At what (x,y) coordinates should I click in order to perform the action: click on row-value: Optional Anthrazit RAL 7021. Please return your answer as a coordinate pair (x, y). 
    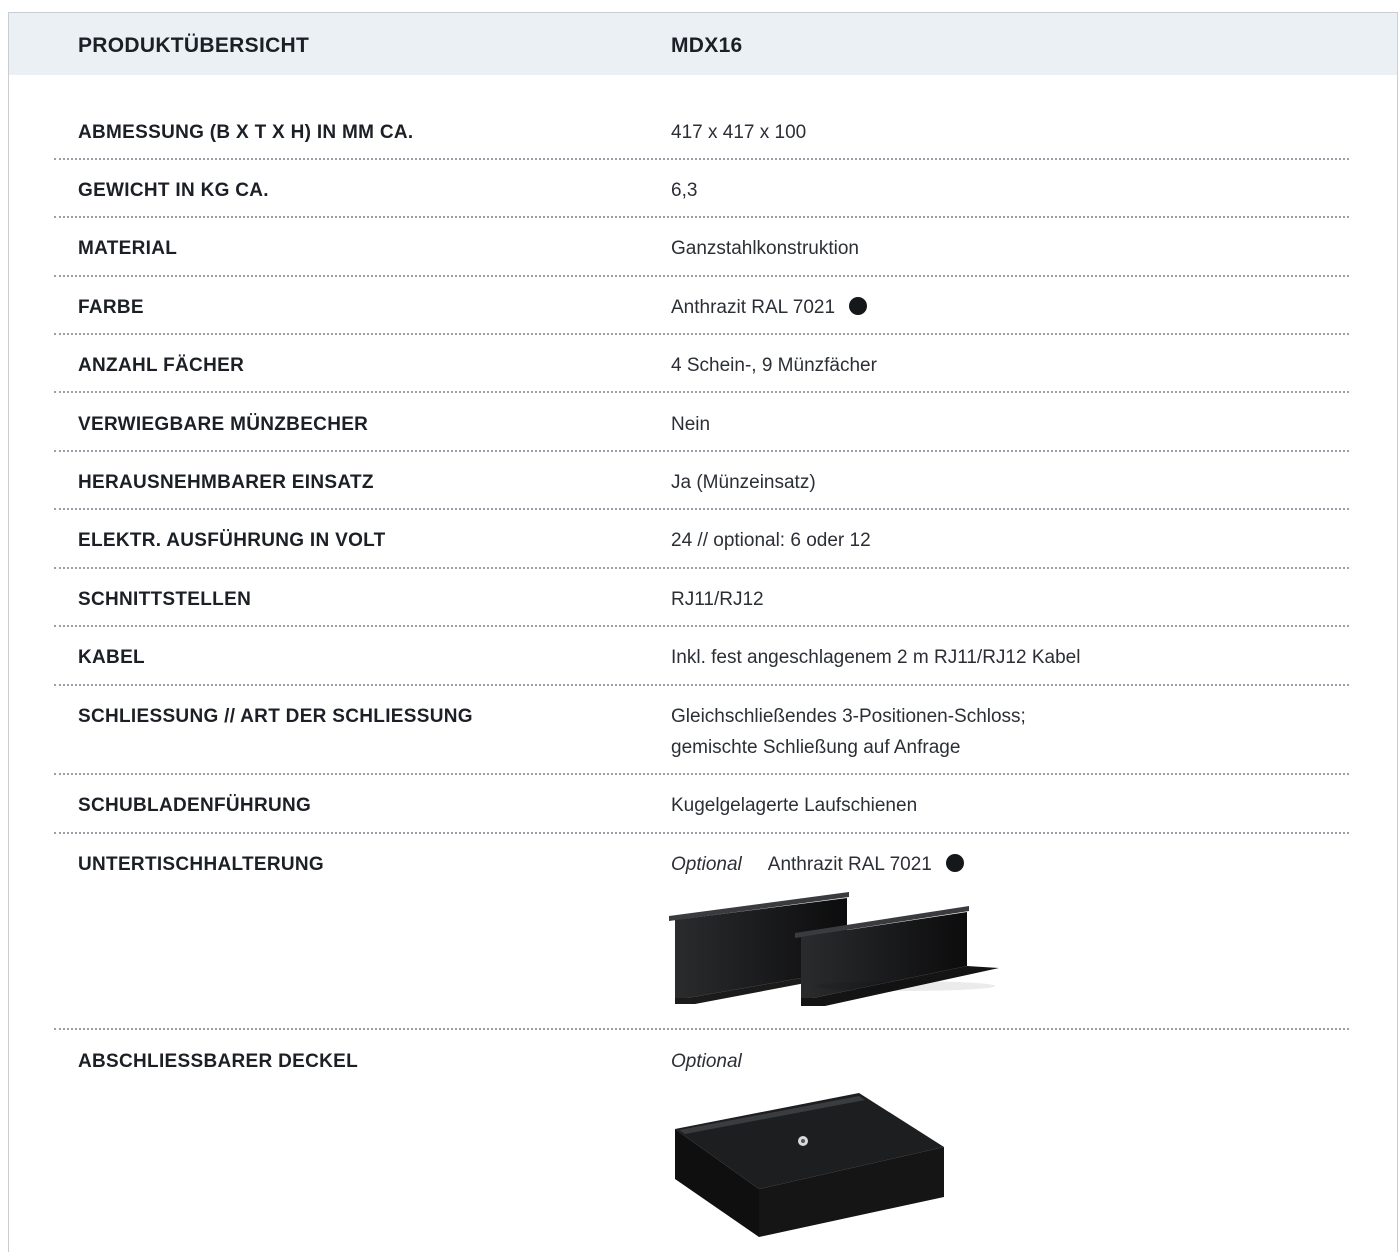
    Looking at the image, I should click on (817, 864).